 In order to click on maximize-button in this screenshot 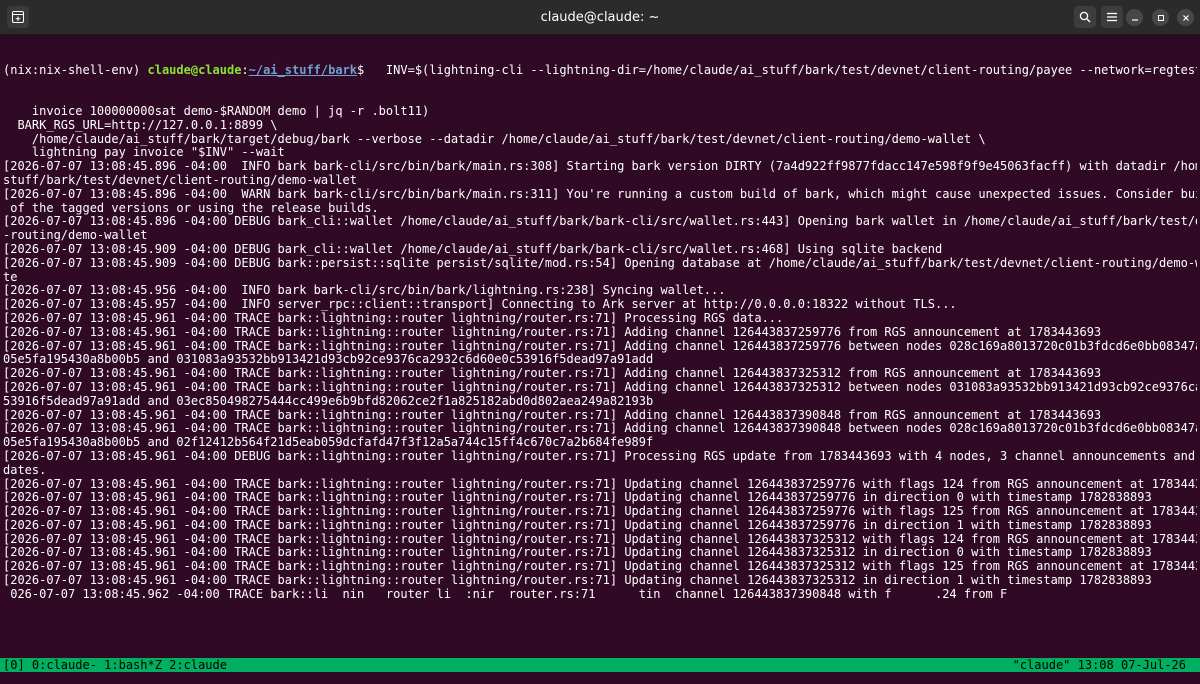, I will do `click(1160, 17)`.